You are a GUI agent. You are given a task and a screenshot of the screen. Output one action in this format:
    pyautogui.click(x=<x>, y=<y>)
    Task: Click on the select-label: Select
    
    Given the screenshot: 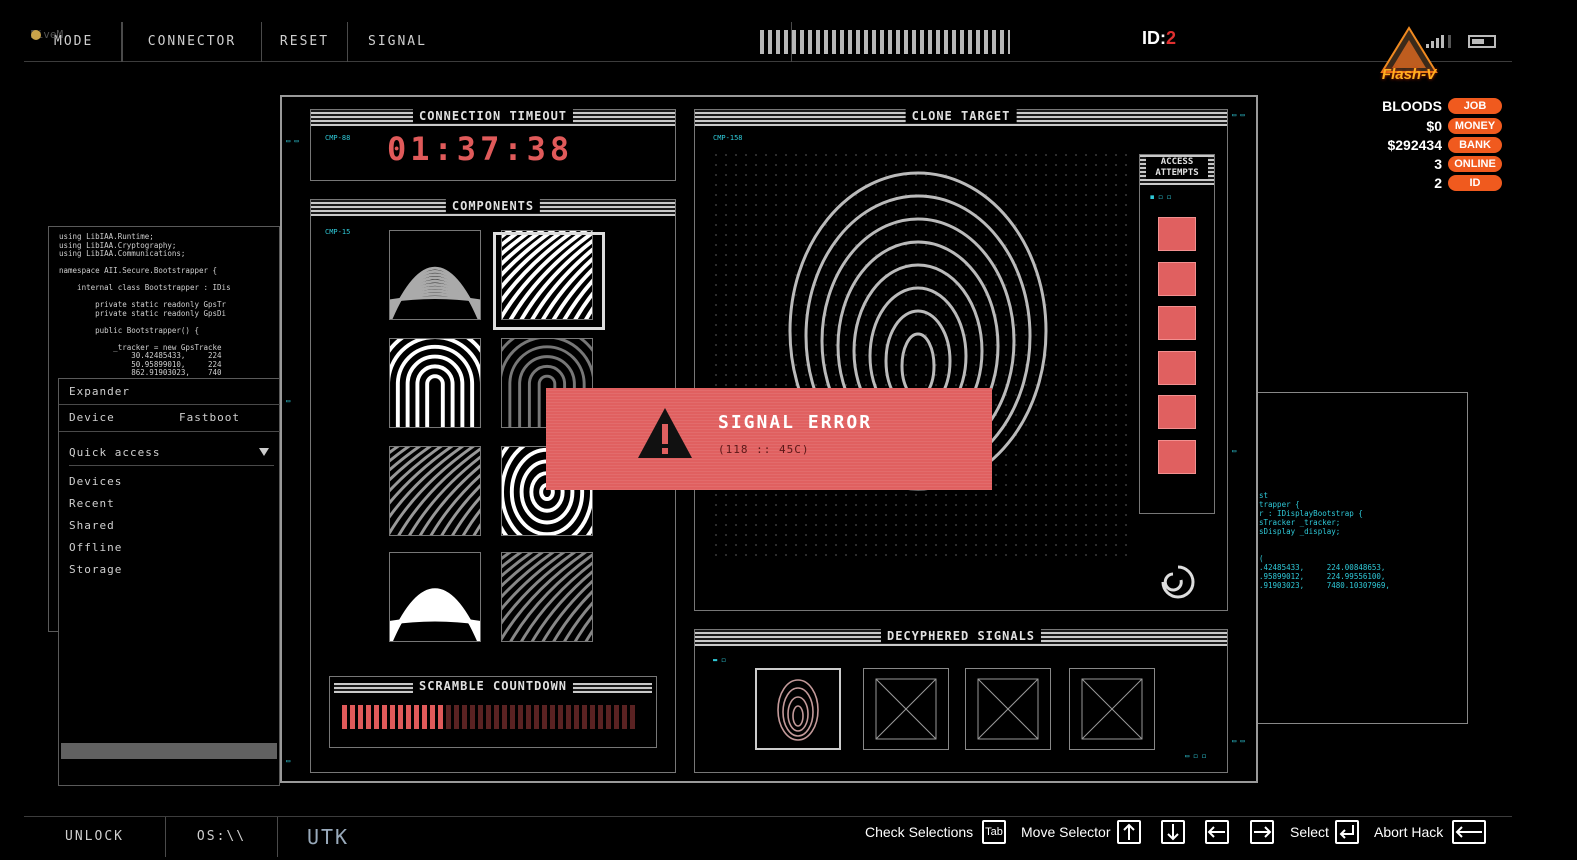 What is the action you would take?
    pyautogui.click(x=1309, y=832)
    